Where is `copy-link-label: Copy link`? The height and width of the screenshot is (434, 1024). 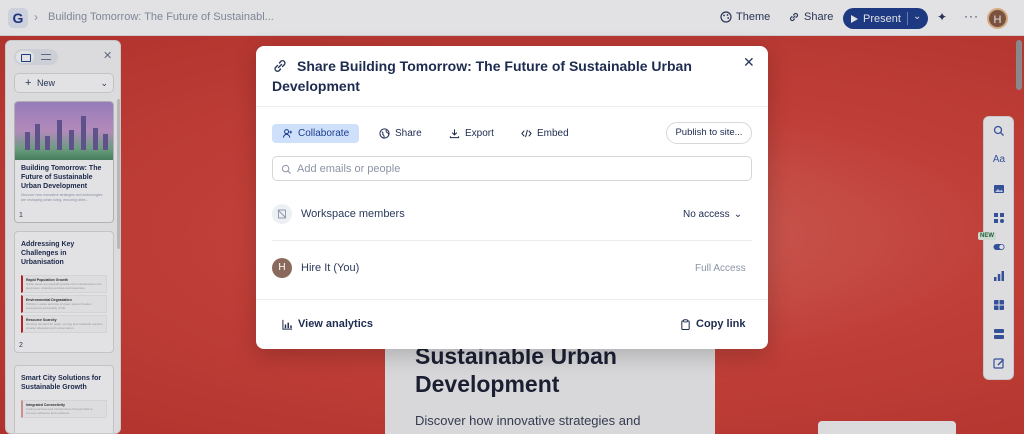 copy-link-label: Copy link is located at coordinates (721, 324).